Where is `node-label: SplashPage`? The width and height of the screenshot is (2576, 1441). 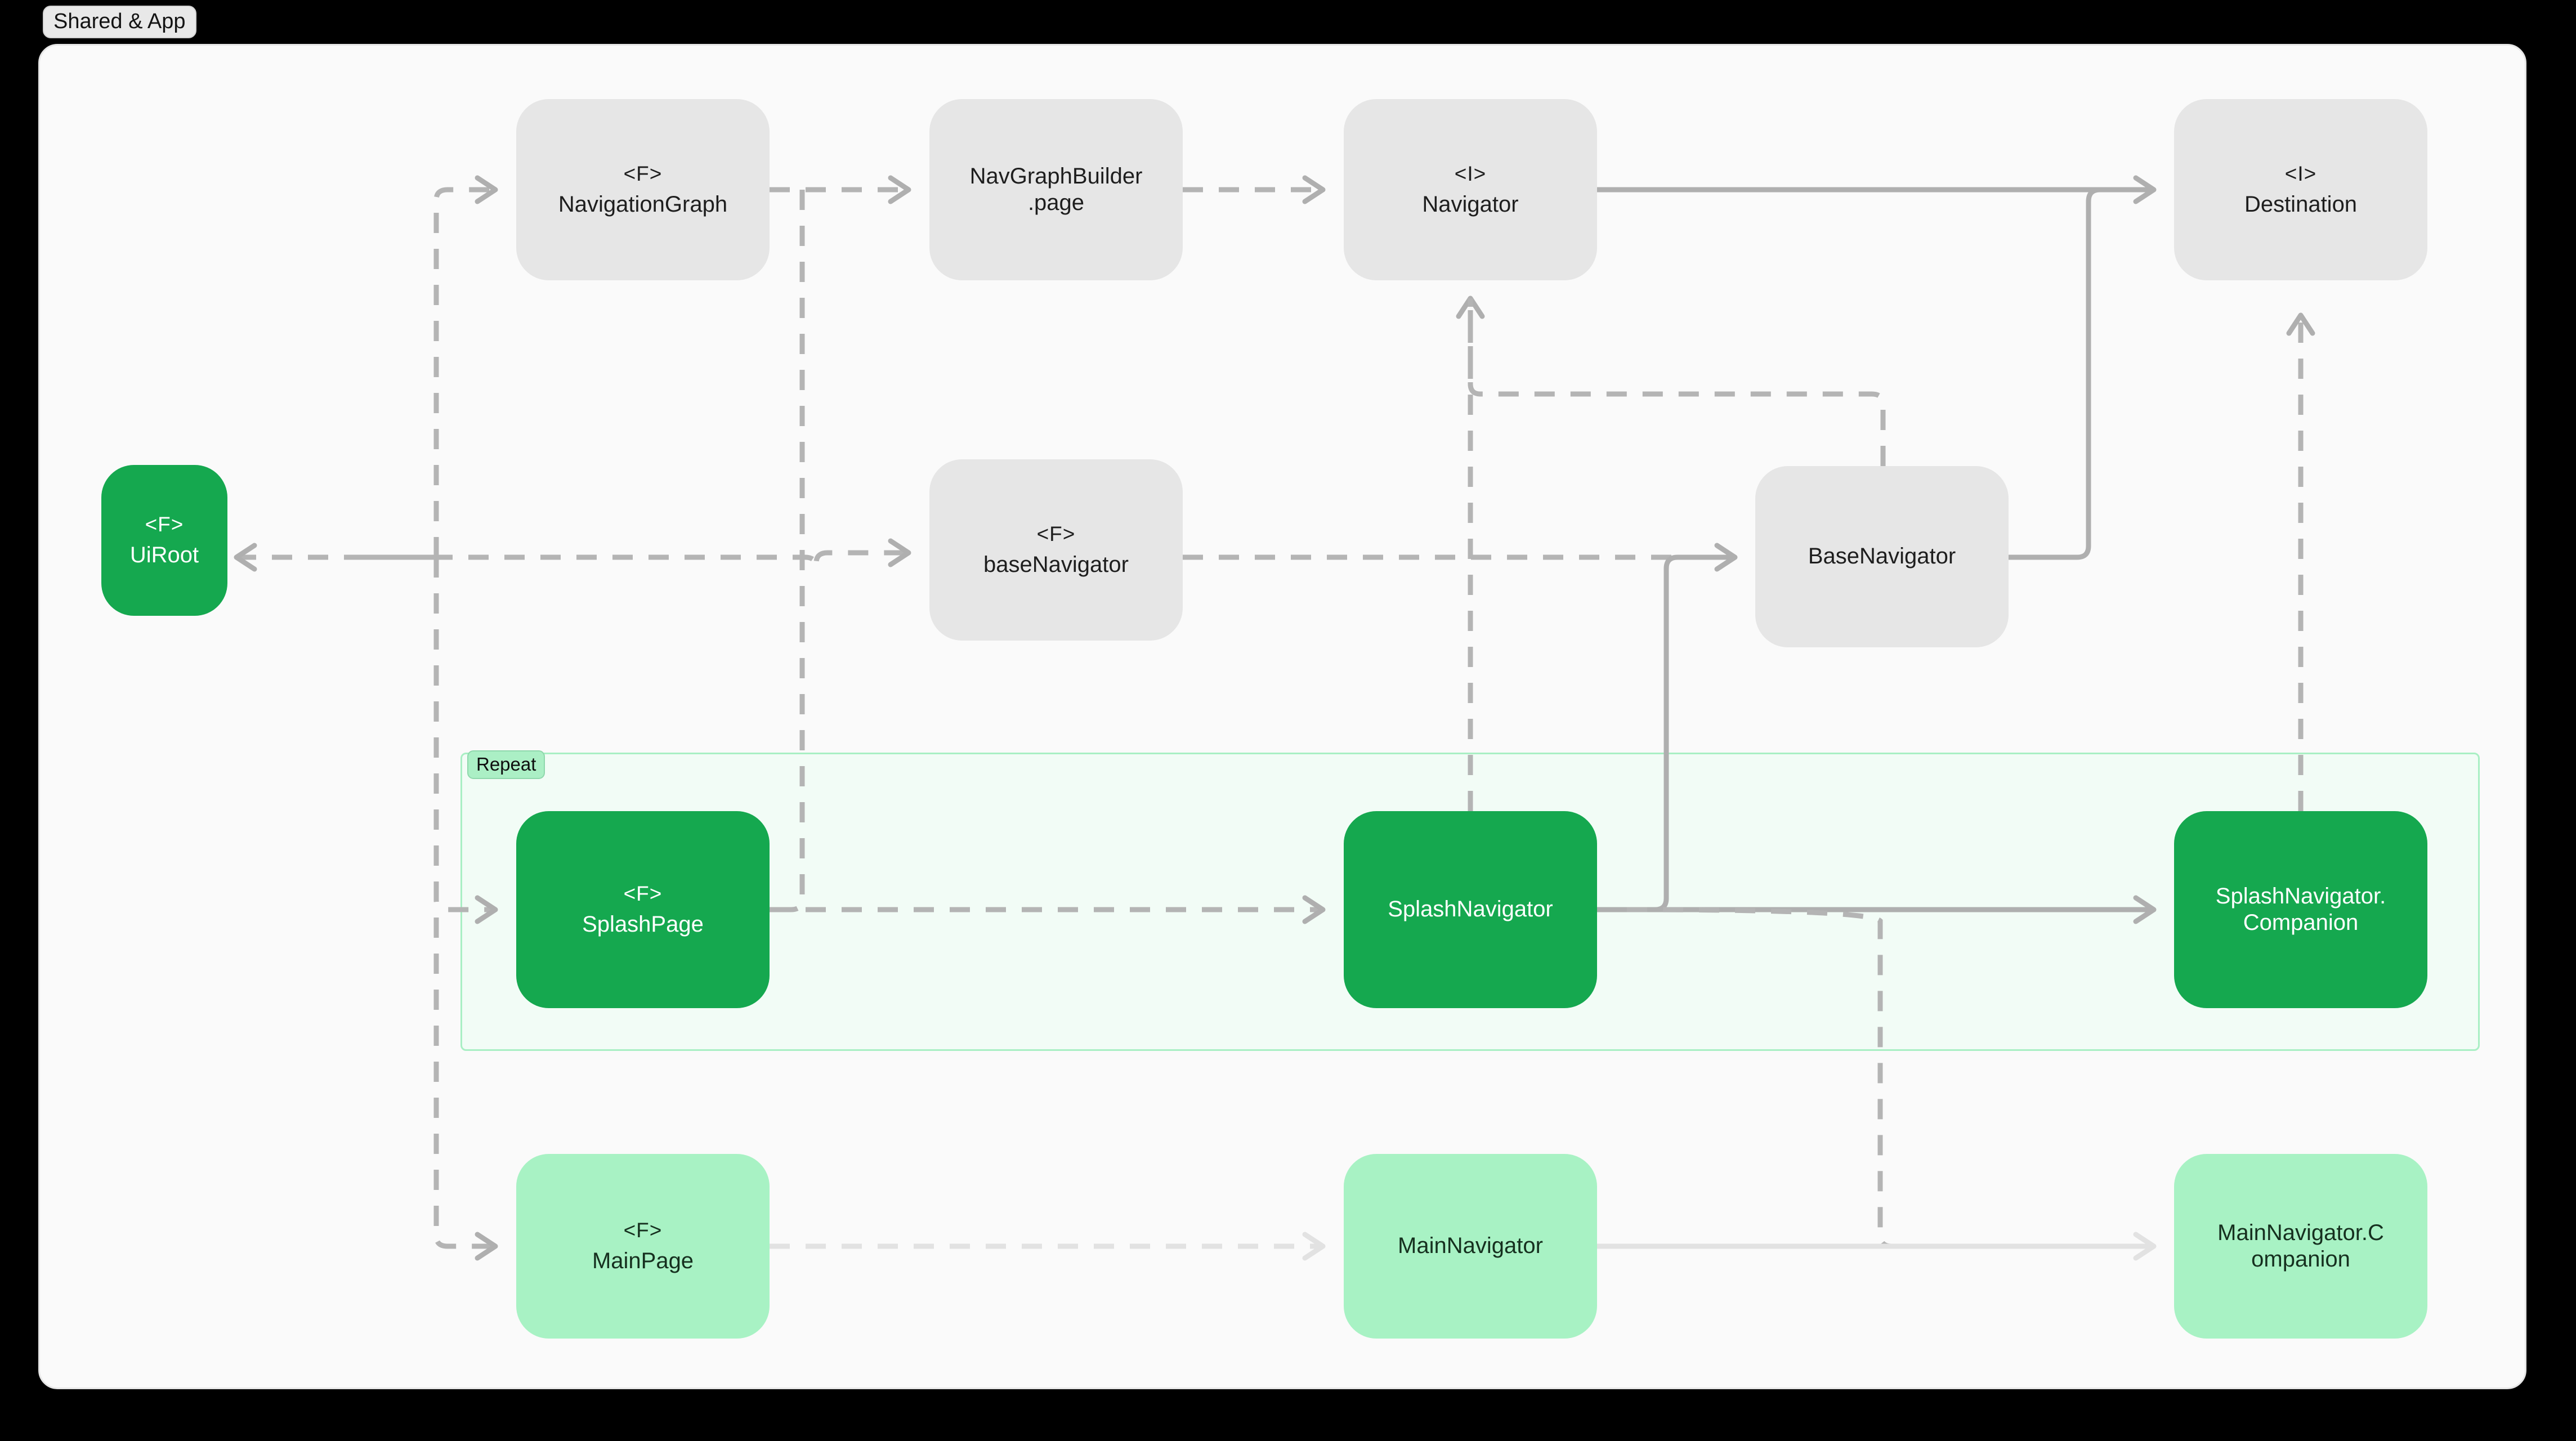
node-label: SplashPage is located at coordinates (643, 924).